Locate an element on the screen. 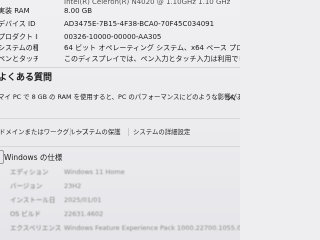 This screenshot has width=320, height=240. windows-spec-label: エクスペリエンス is located at coordinates (36, 228).